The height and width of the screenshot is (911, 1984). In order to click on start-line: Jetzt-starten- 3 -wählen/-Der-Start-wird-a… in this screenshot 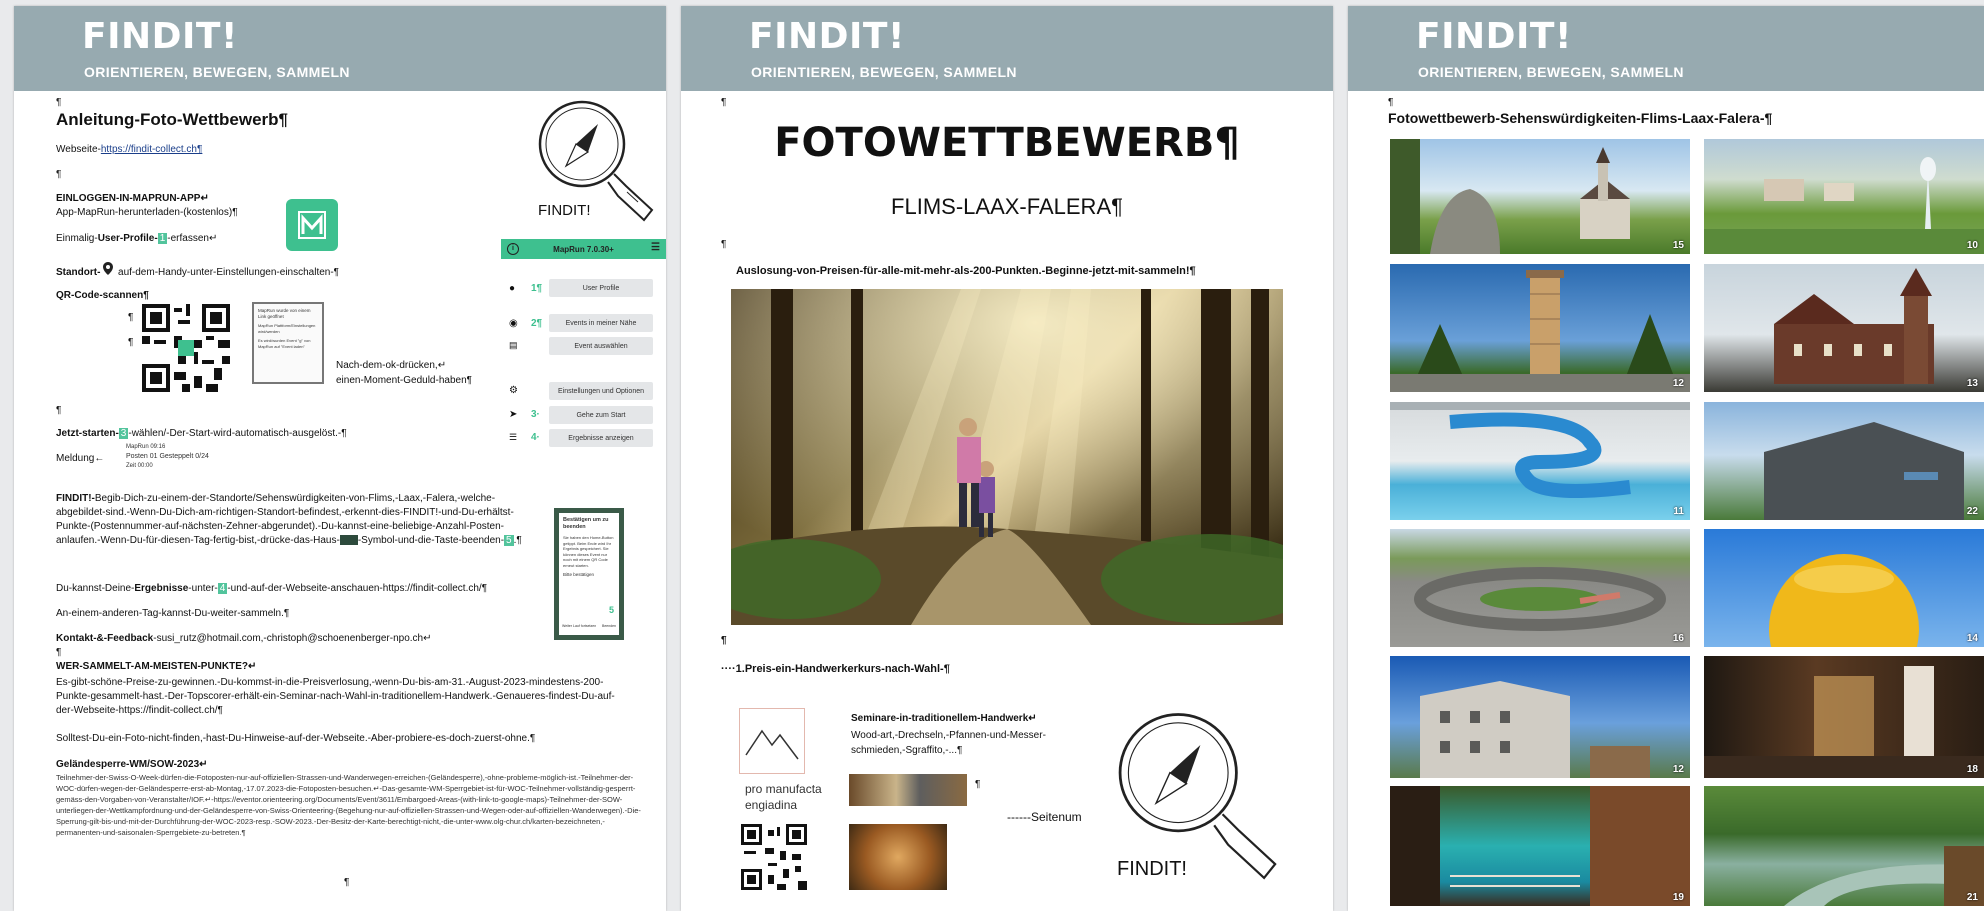, I will do `click(201, 434)`.